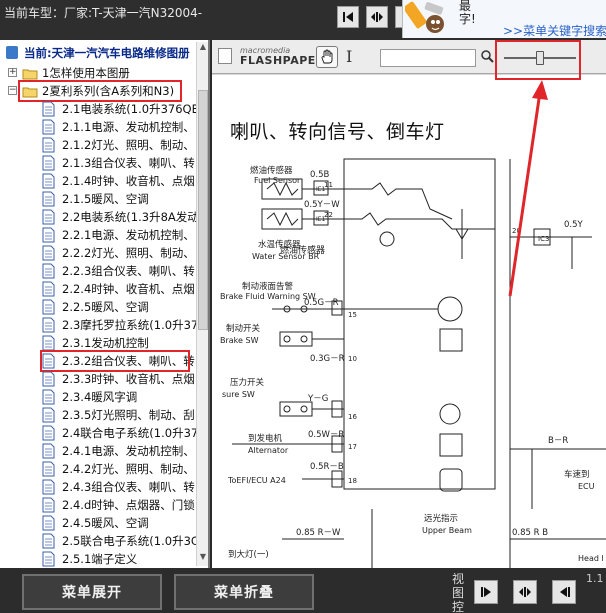  What do you see at coordinates (318, 533) in the screenshot?
I see `wire-085rw: 0.85 R－W` at bounding box center [318, 533].